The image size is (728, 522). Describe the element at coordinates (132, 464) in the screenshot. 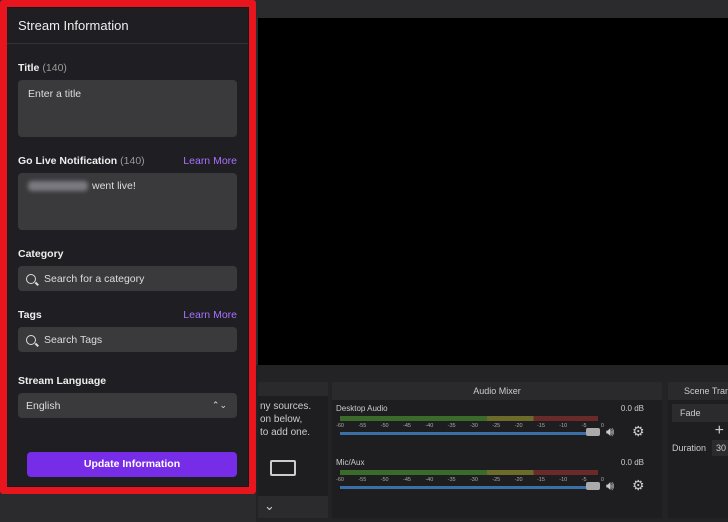

I see `update-information-button: Update Information` at that location.